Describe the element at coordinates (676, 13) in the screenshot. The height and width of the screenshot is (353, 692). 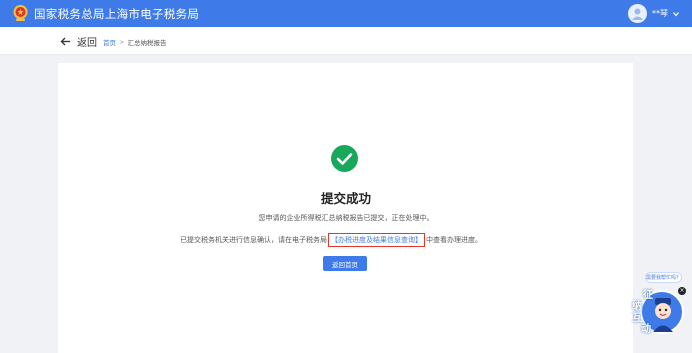
I see `chevron-down-icon` at that location.